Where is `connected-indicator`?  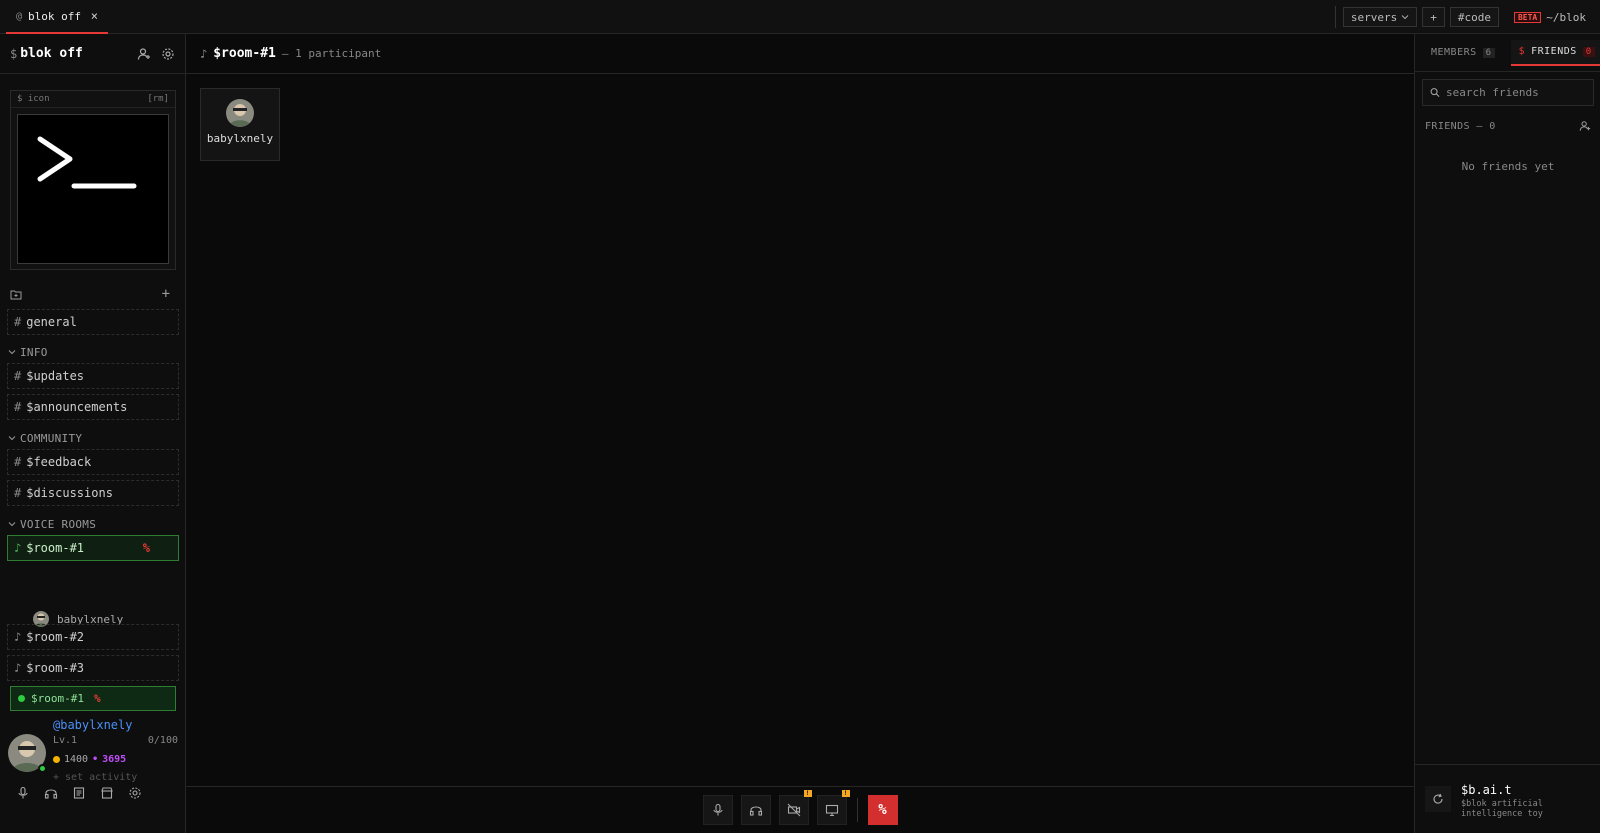
connected-indicator is located at coordinates (21, 698).